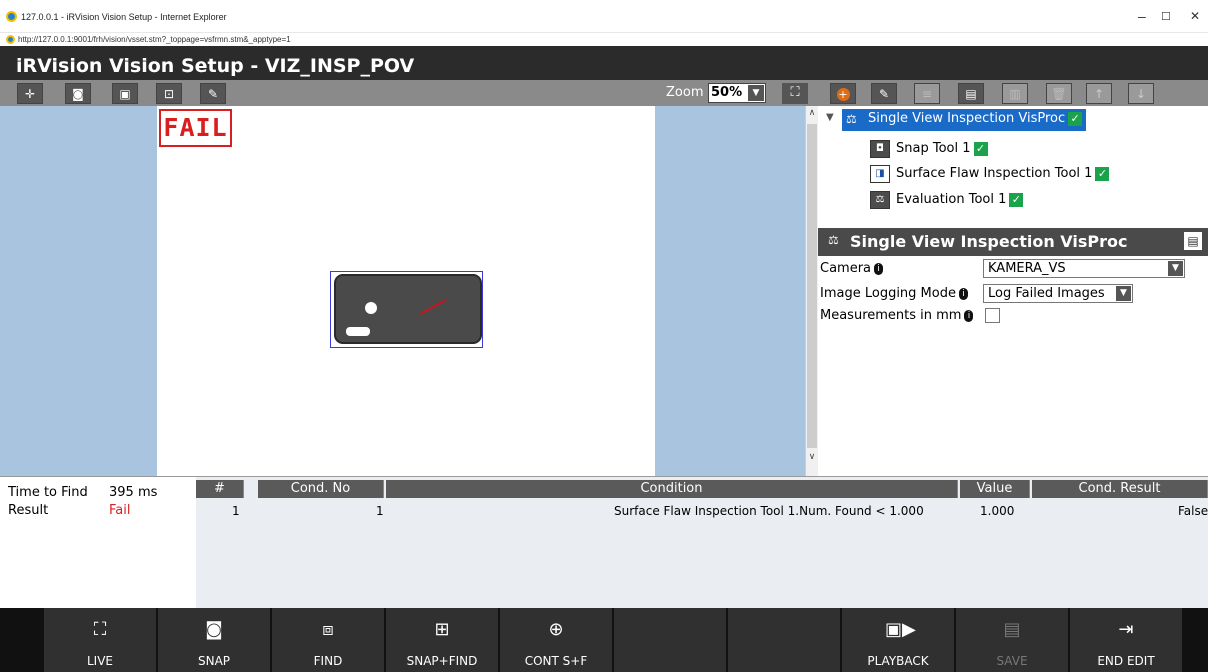  Describe the element at coordinates (1193, 241) in the screenshot. I see `menu-icon: ▤` at that location.